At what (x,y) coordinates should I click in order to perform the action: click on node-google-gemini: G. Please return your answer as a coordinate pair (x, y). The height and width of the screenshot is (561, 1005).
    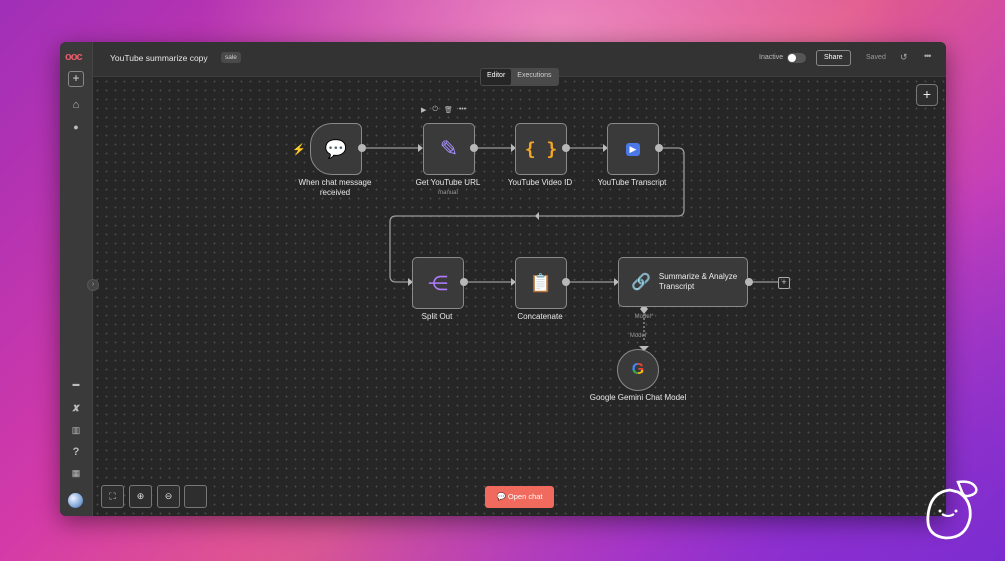
    Looking at the image, I should click on (638, 370).